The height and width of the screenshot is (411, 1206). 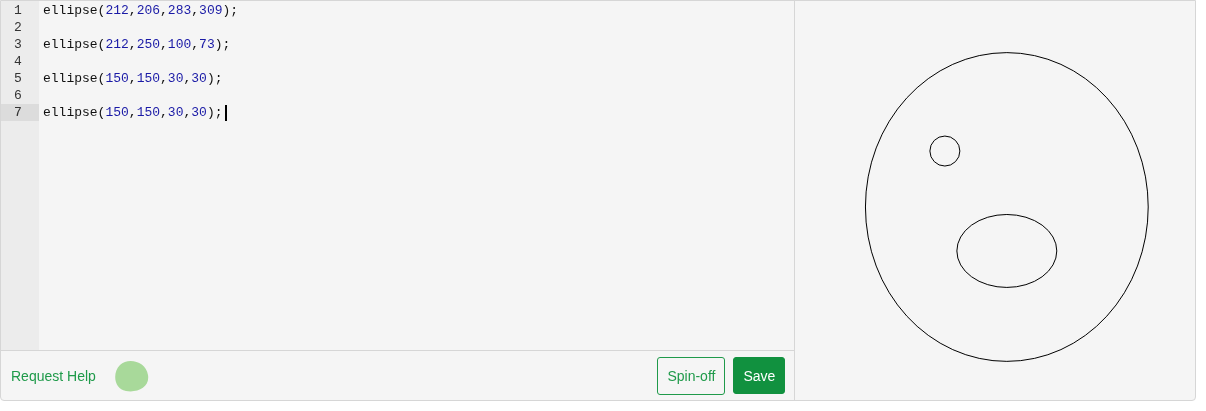 I want to click on line-number: 4, so click(x=18, y=61).